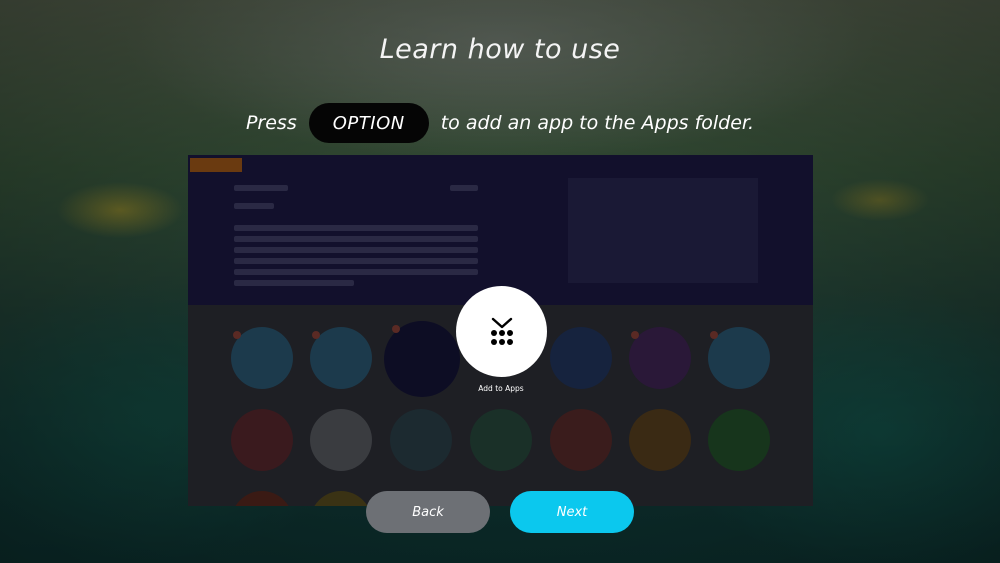 Image resolution: width=1000 pixels, height=563 pixels. Describe the element at coordinates (597, 123) in the screenshot. I see `instruction-suffix-label: to add an app to the Apps folder.` at that location.